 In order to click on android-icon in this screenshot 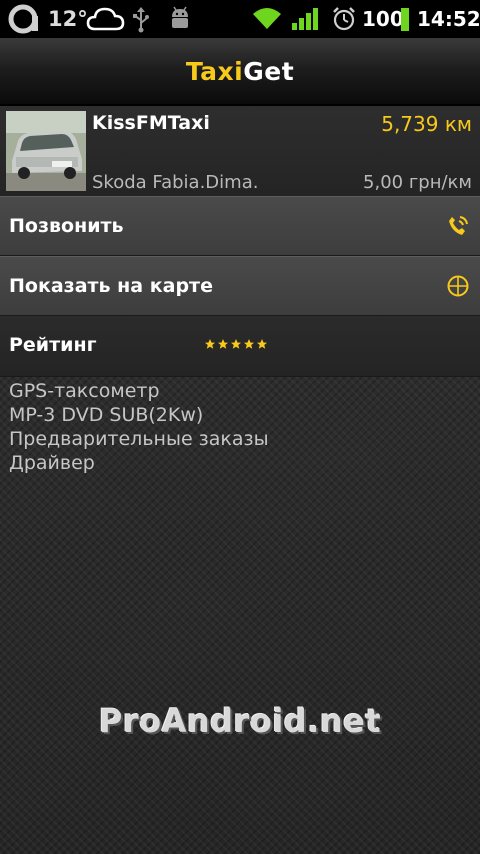, I will do `click(180, 19)`.